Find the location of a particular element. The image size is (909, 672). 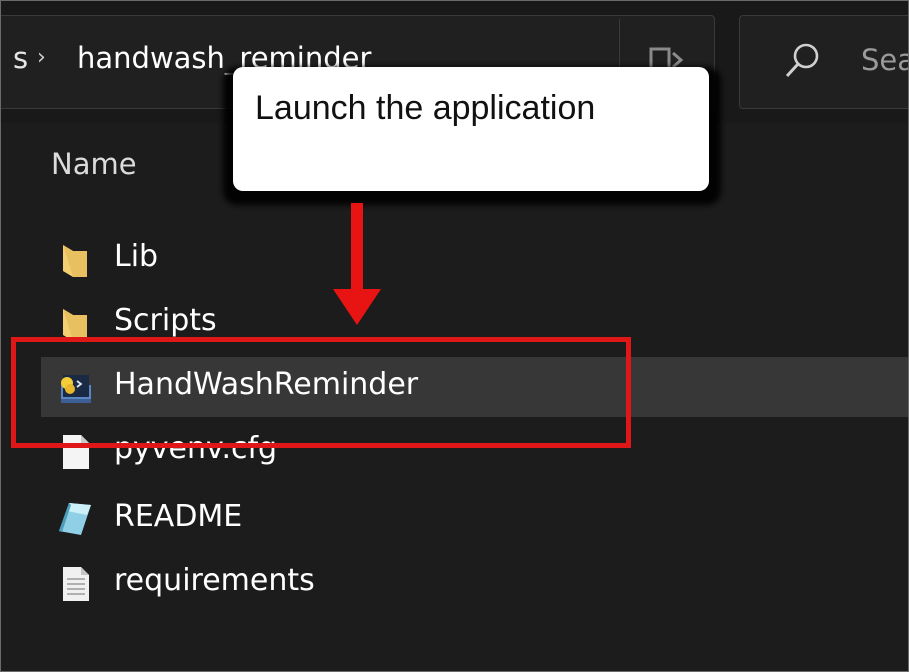

file-name: README is located at coordinates (178, 516).